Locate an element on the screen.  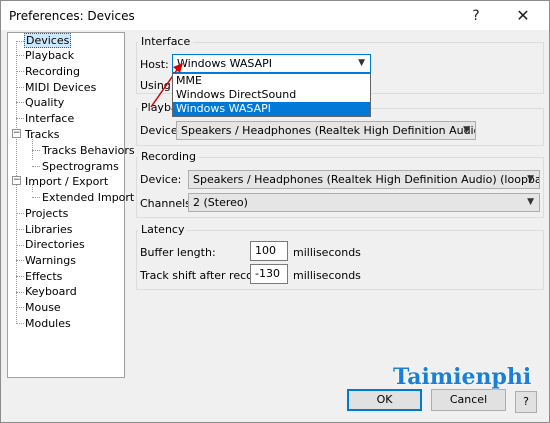
tree-item-projects: Projects is located at coordinates (46, 213).